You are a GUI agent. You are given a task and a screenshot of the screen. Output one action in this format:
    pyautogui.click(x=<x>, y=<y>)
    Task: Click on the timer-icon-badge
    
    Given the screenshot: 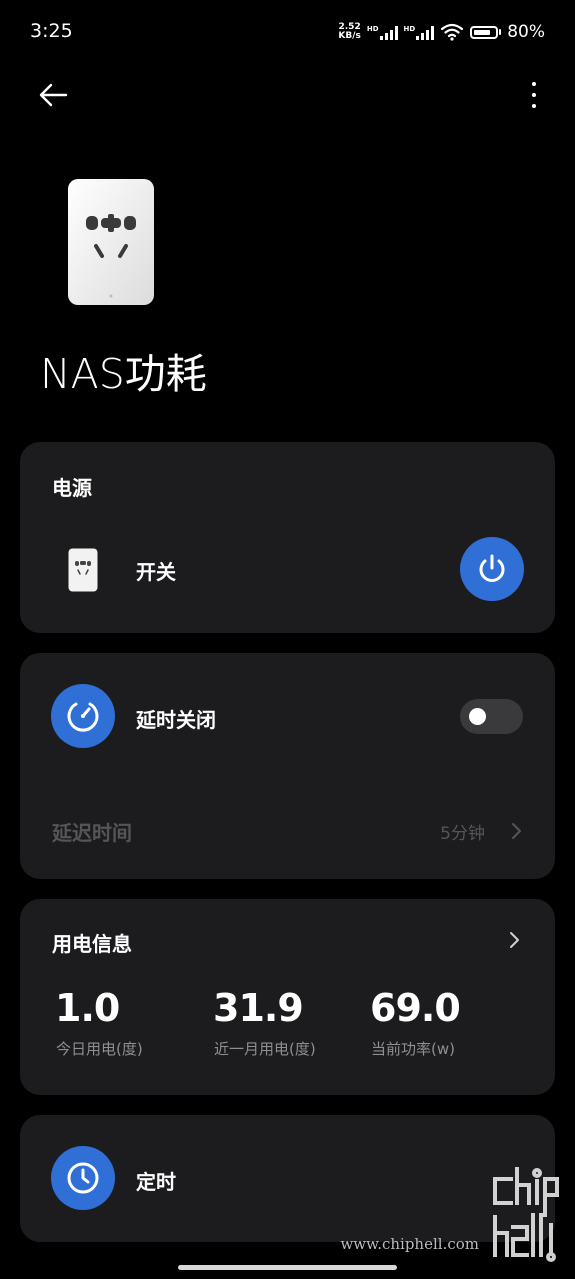 What is the action you would take?
    pyautogui.click(x=83, y=1178)
    